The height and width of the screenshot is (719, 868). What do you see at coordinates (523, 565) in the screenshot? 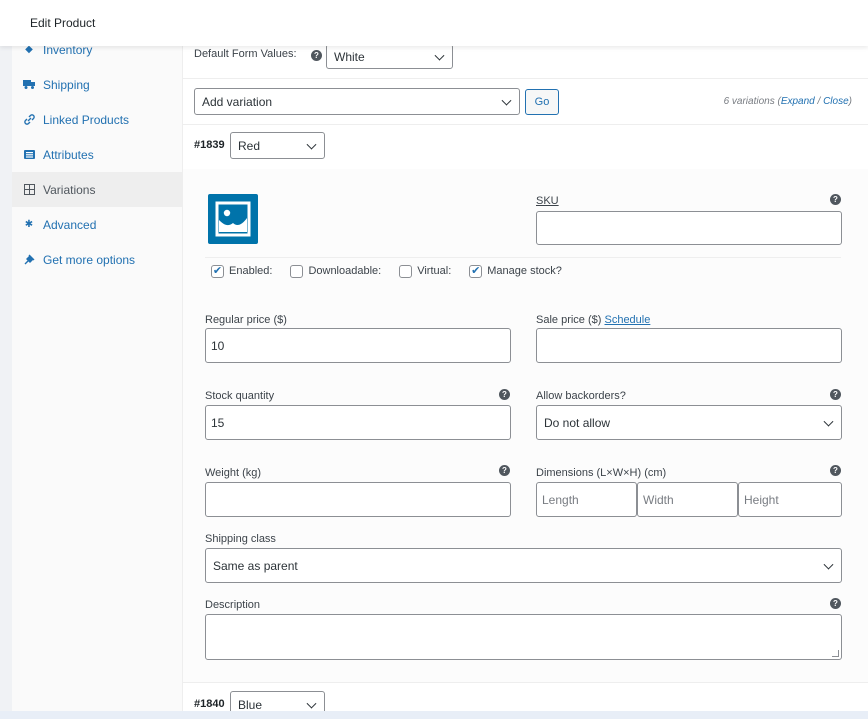
I see `shipping-class-select: Same as parent` at bounding box center [523, 565].